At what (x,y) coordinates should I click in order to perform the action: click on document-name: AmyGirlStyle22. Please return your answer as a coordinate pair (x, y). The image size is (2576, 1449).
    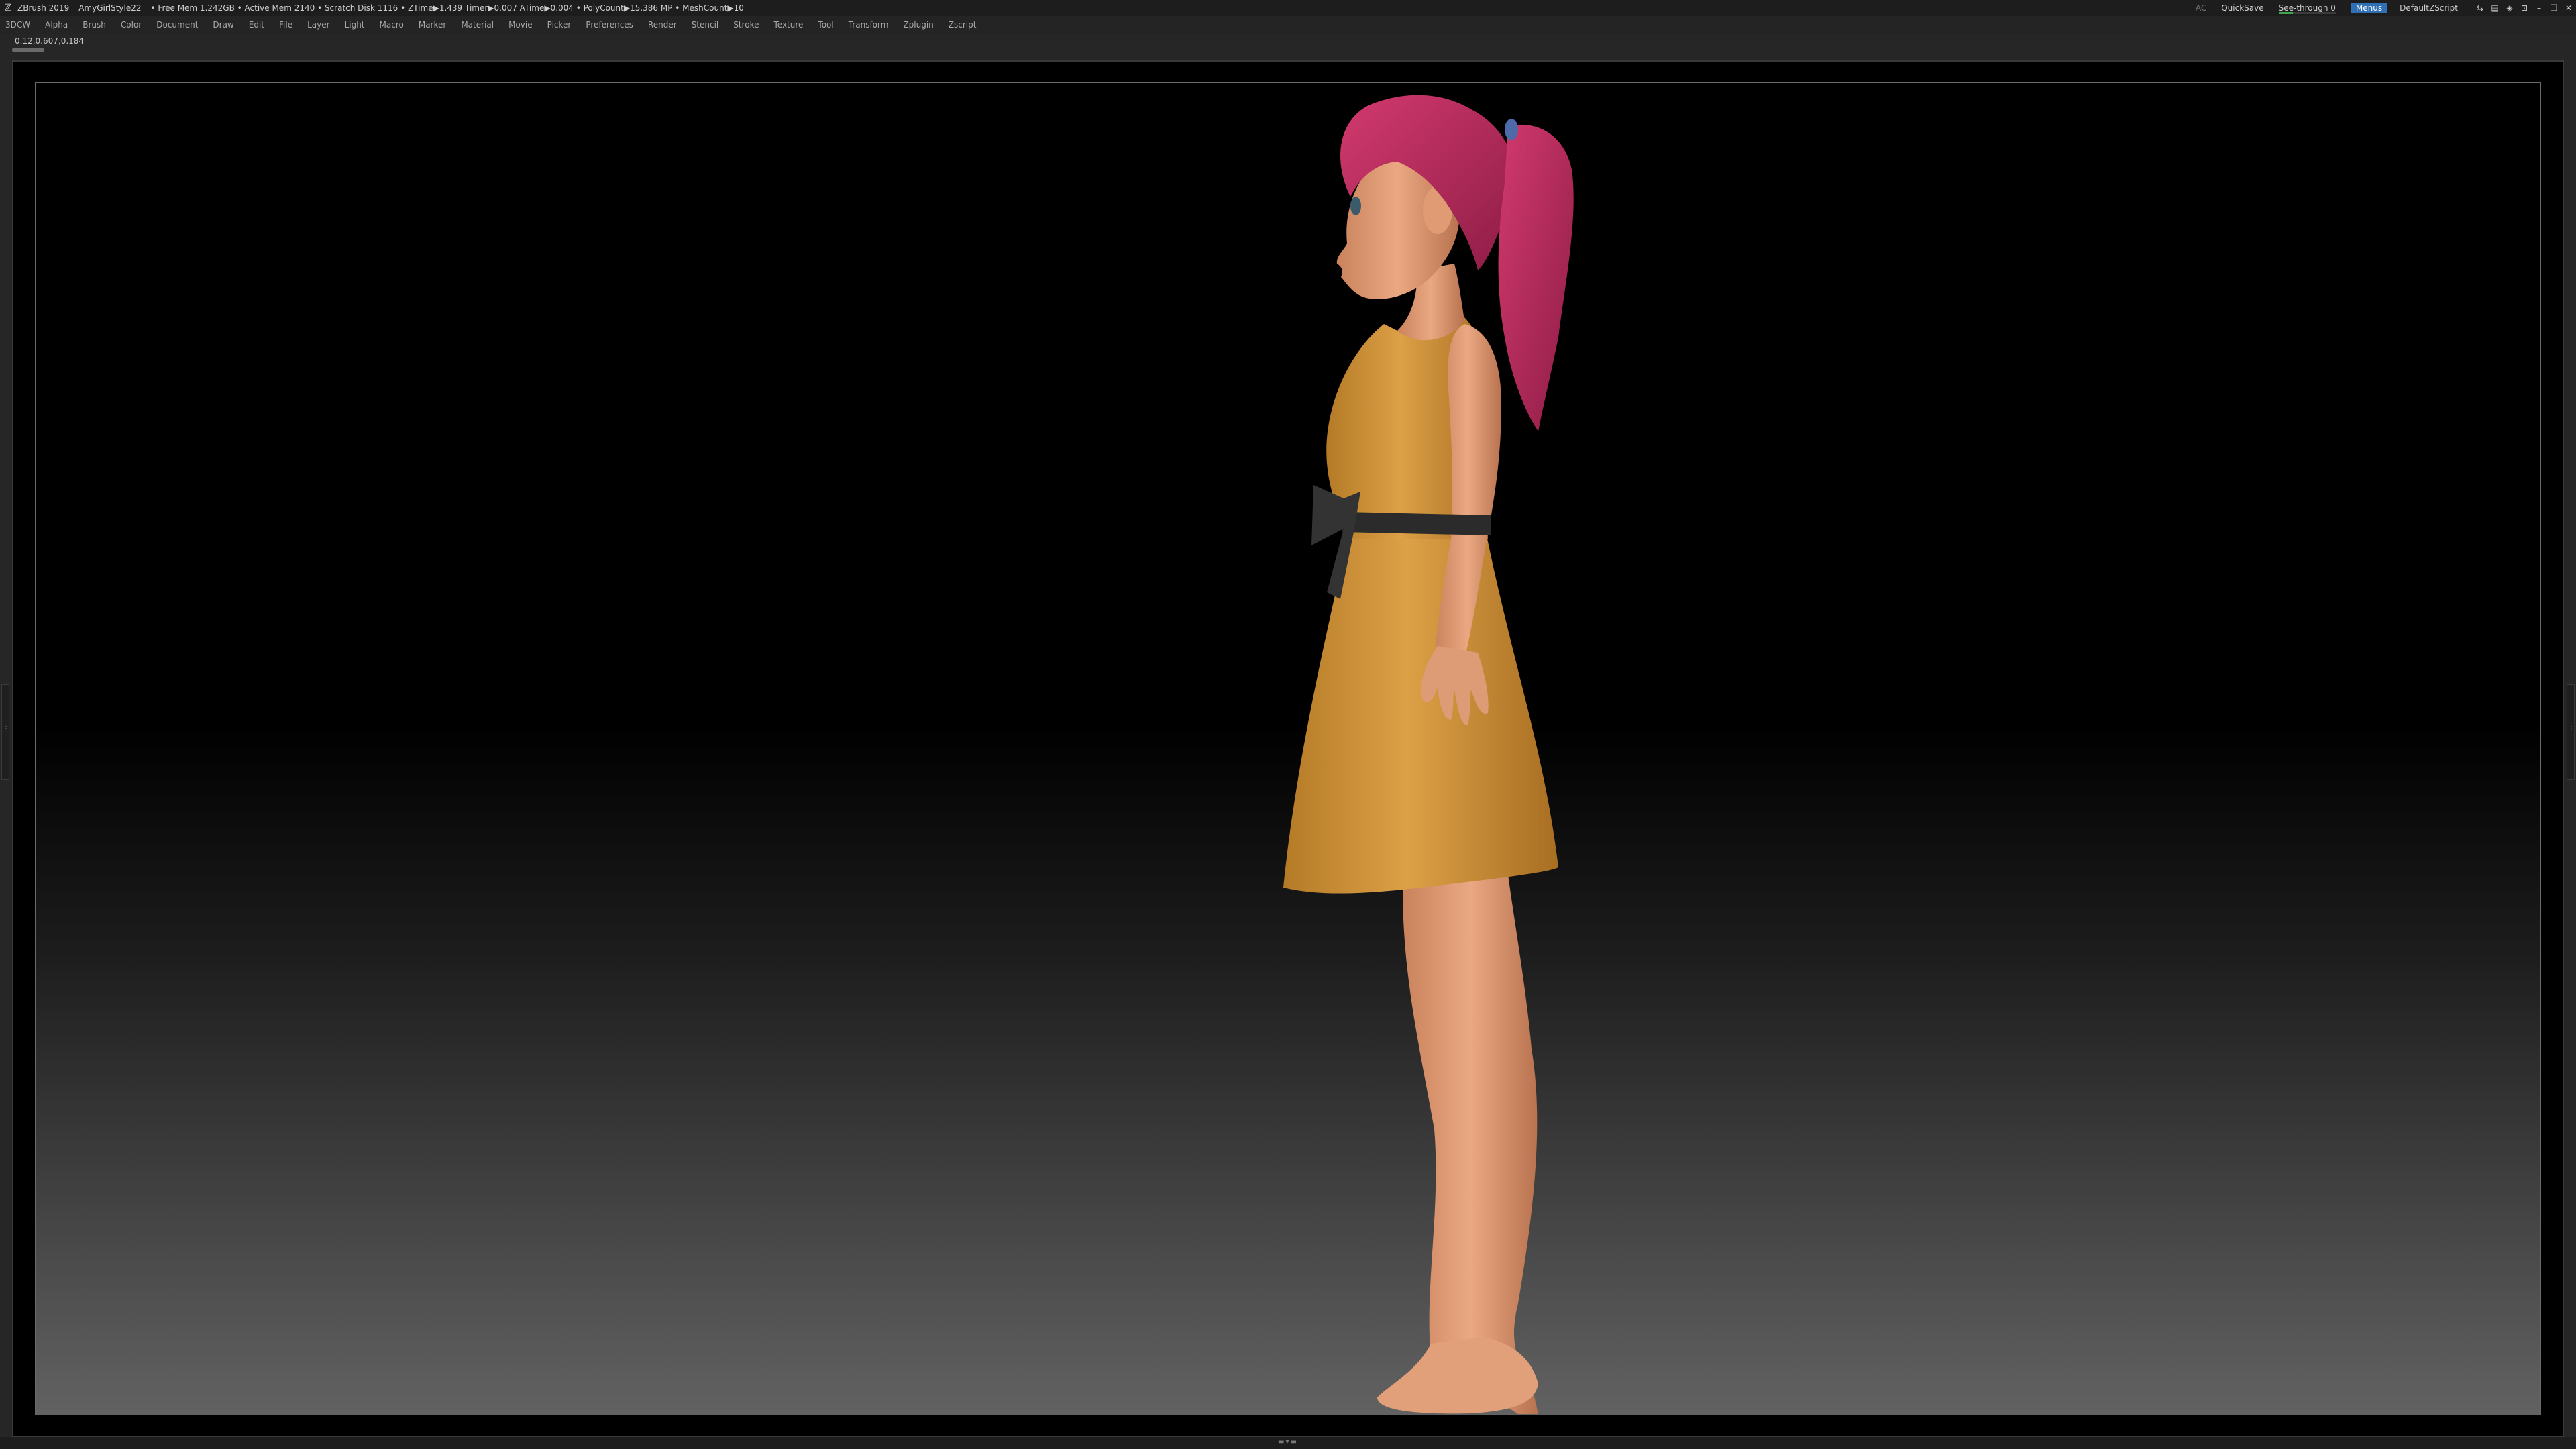
    Looking at the image, I should click on (110, 8).